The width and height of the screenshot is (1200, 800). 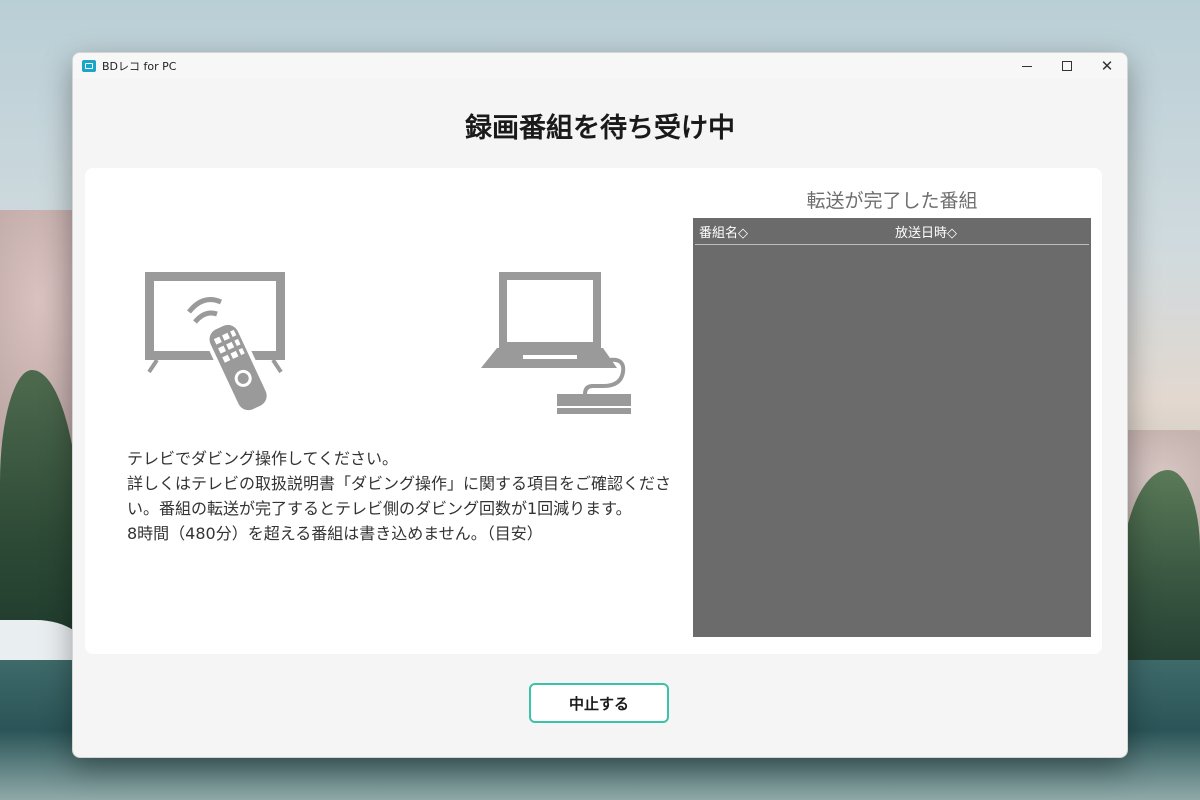 I want to click on window-title: BDレコ for PC, so click(x=139, y=66).